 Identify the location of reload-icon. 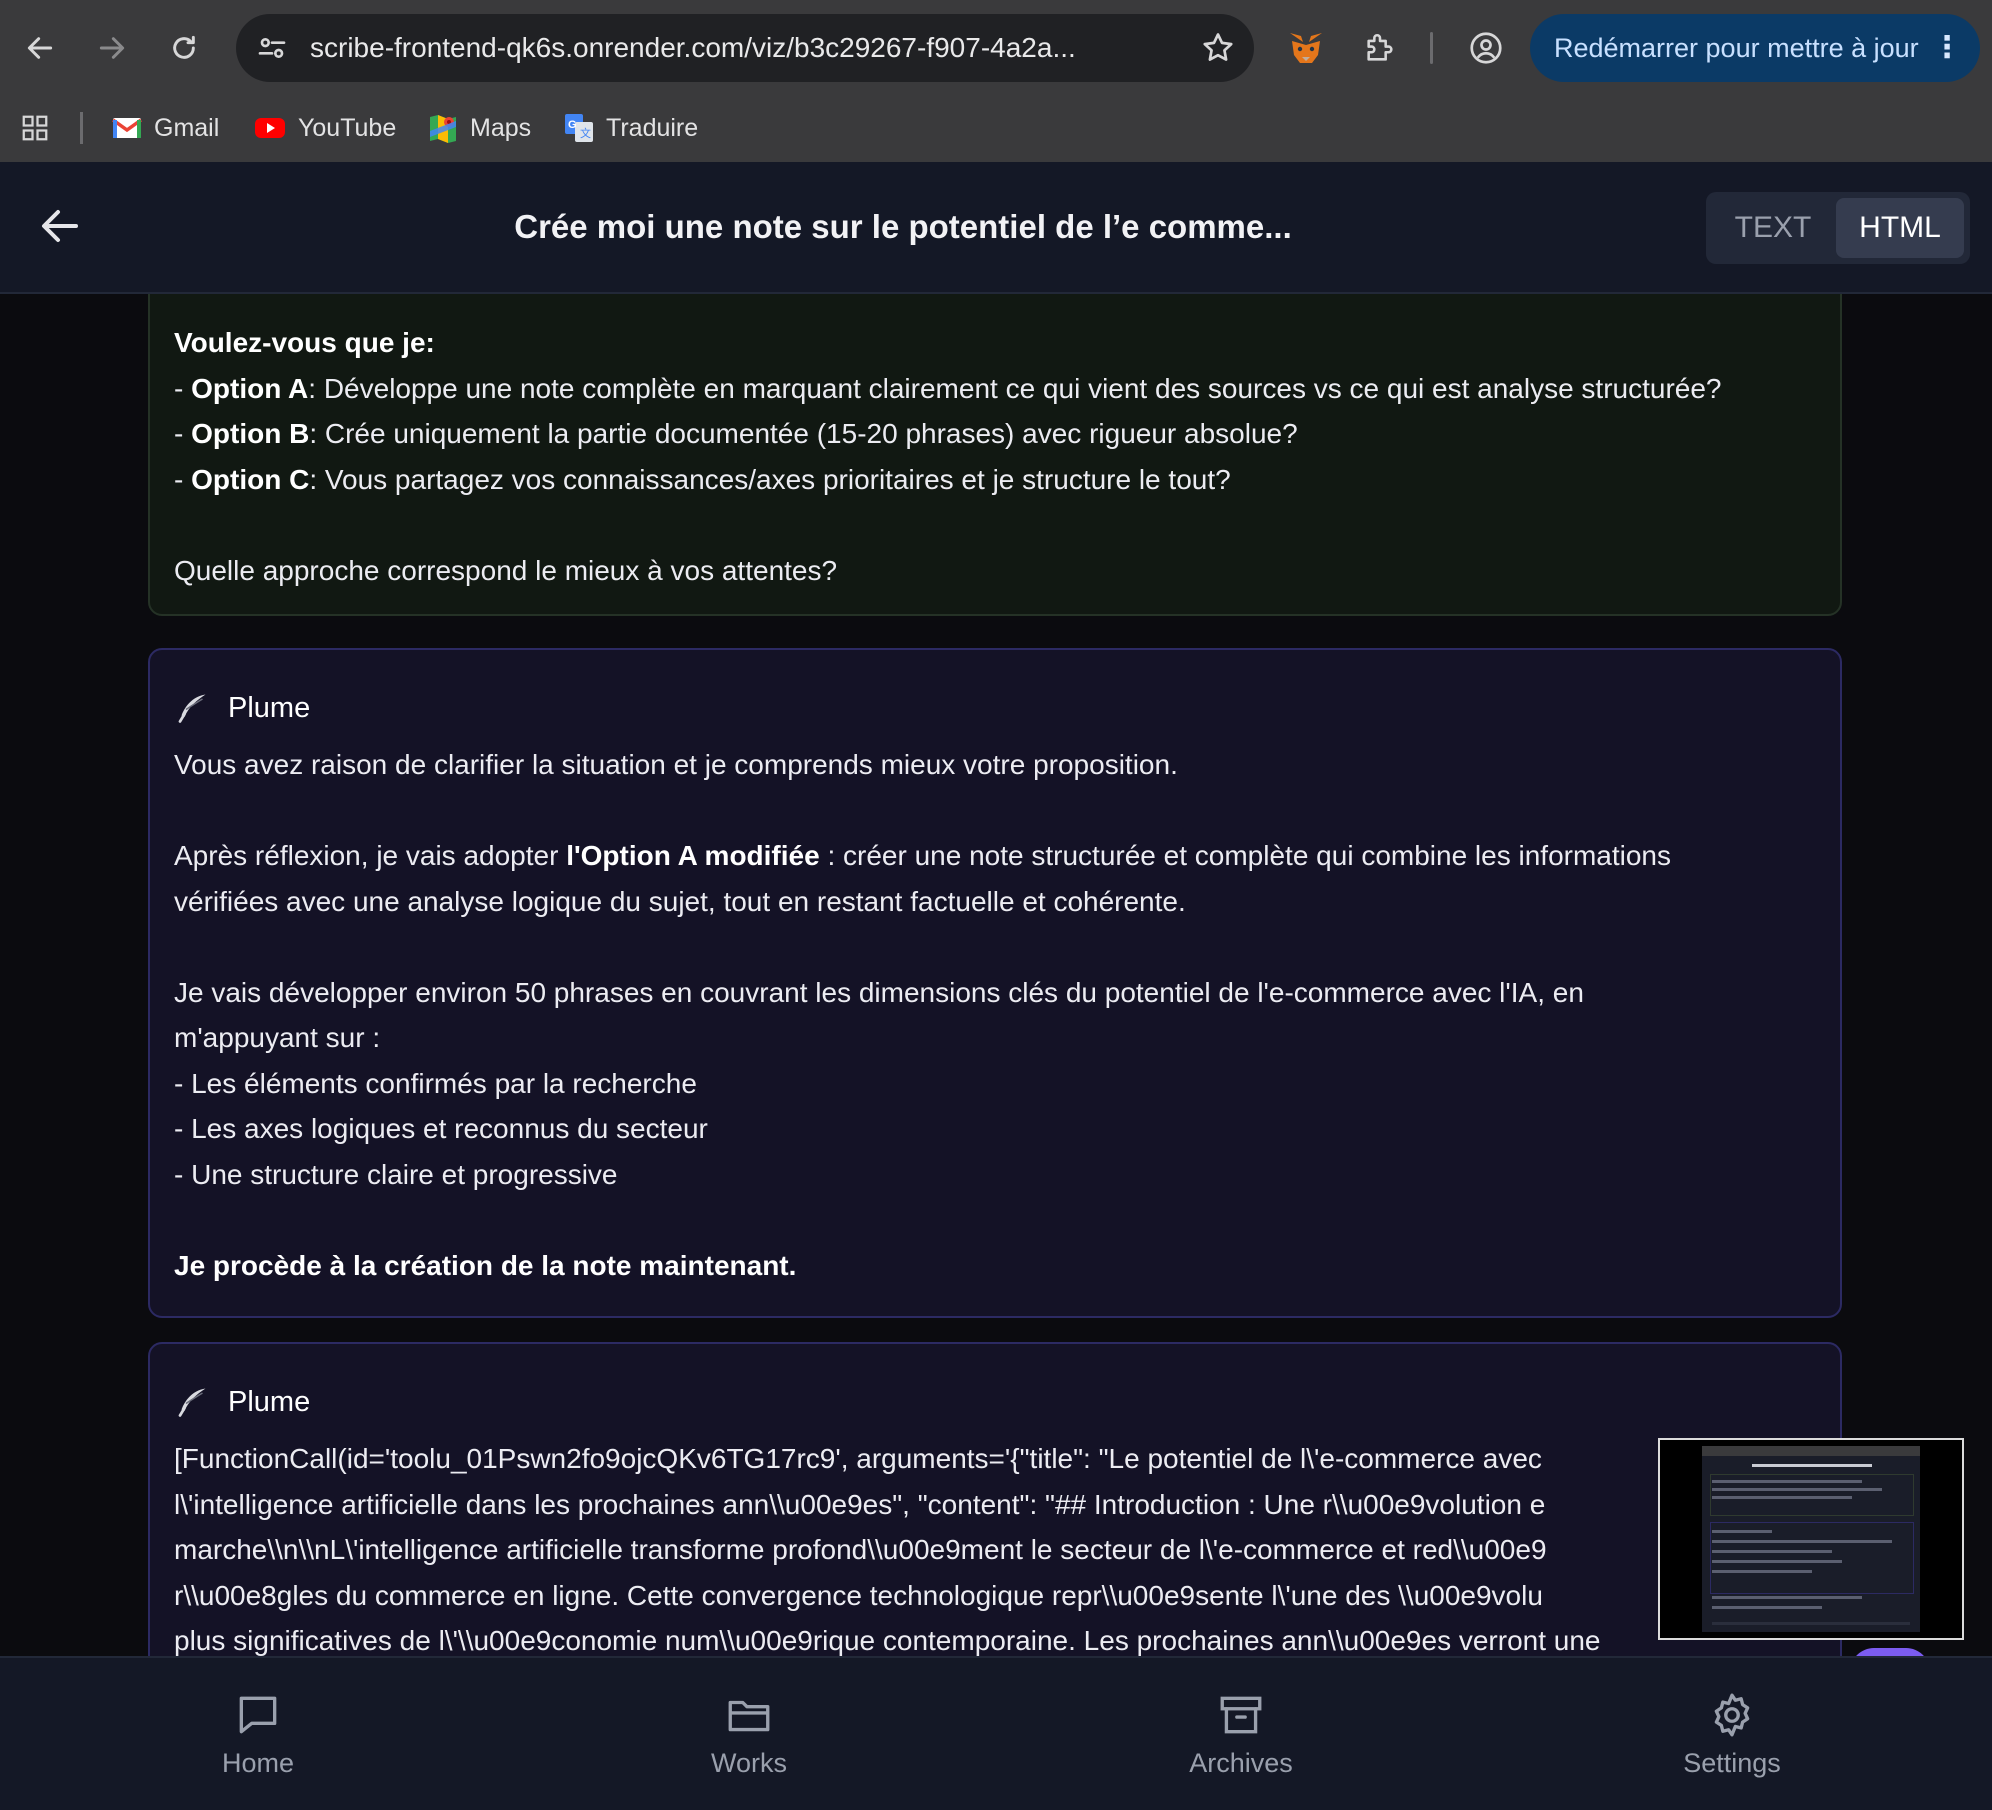
(184, 47).